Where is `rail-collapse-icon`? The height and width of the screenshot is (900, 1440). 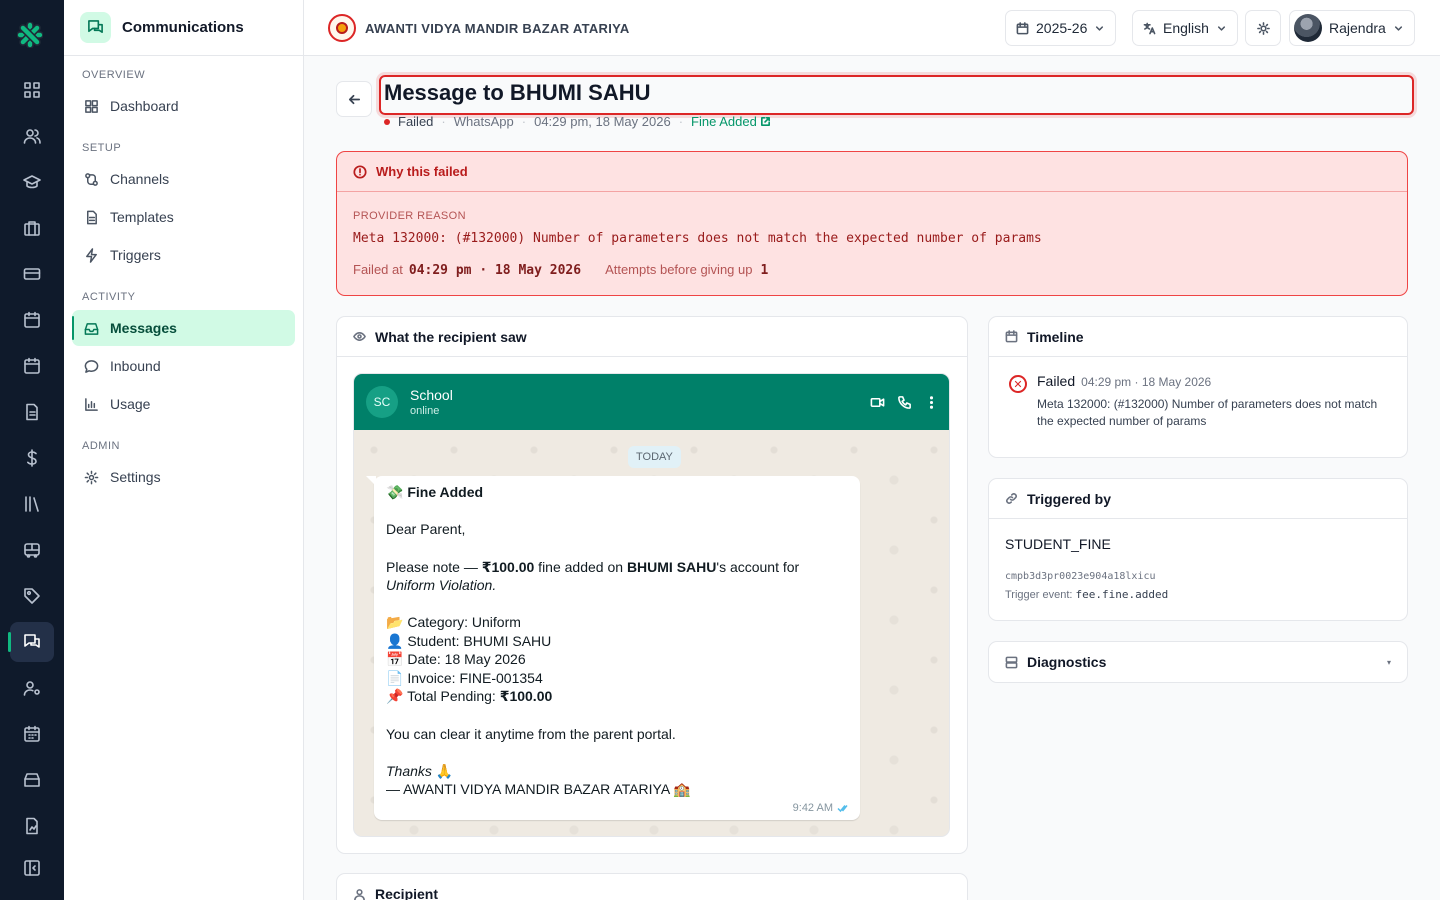 rail-collapse-icon is located at coordinates (32, 868).